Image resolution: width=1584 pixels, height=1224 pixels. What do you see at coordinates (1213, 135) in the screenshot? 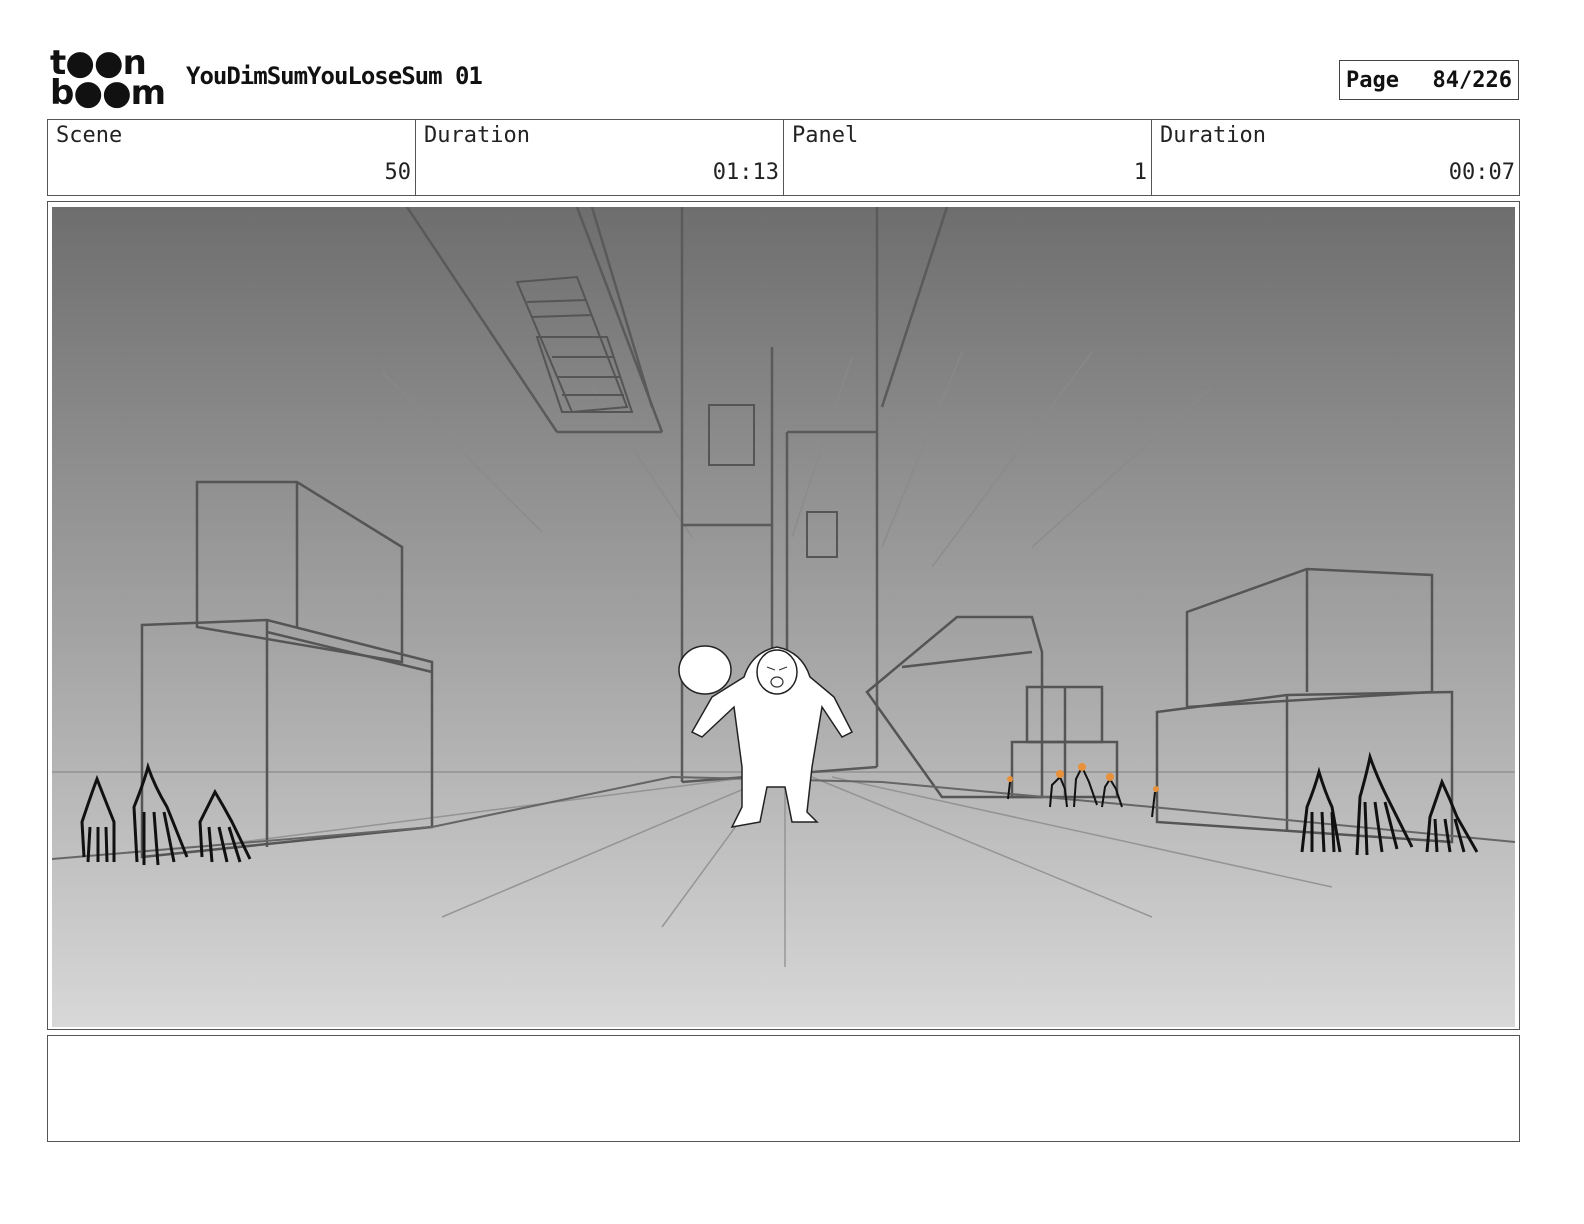
I see `panel-duration-label: Duration` at bounding box center [1213, 135].